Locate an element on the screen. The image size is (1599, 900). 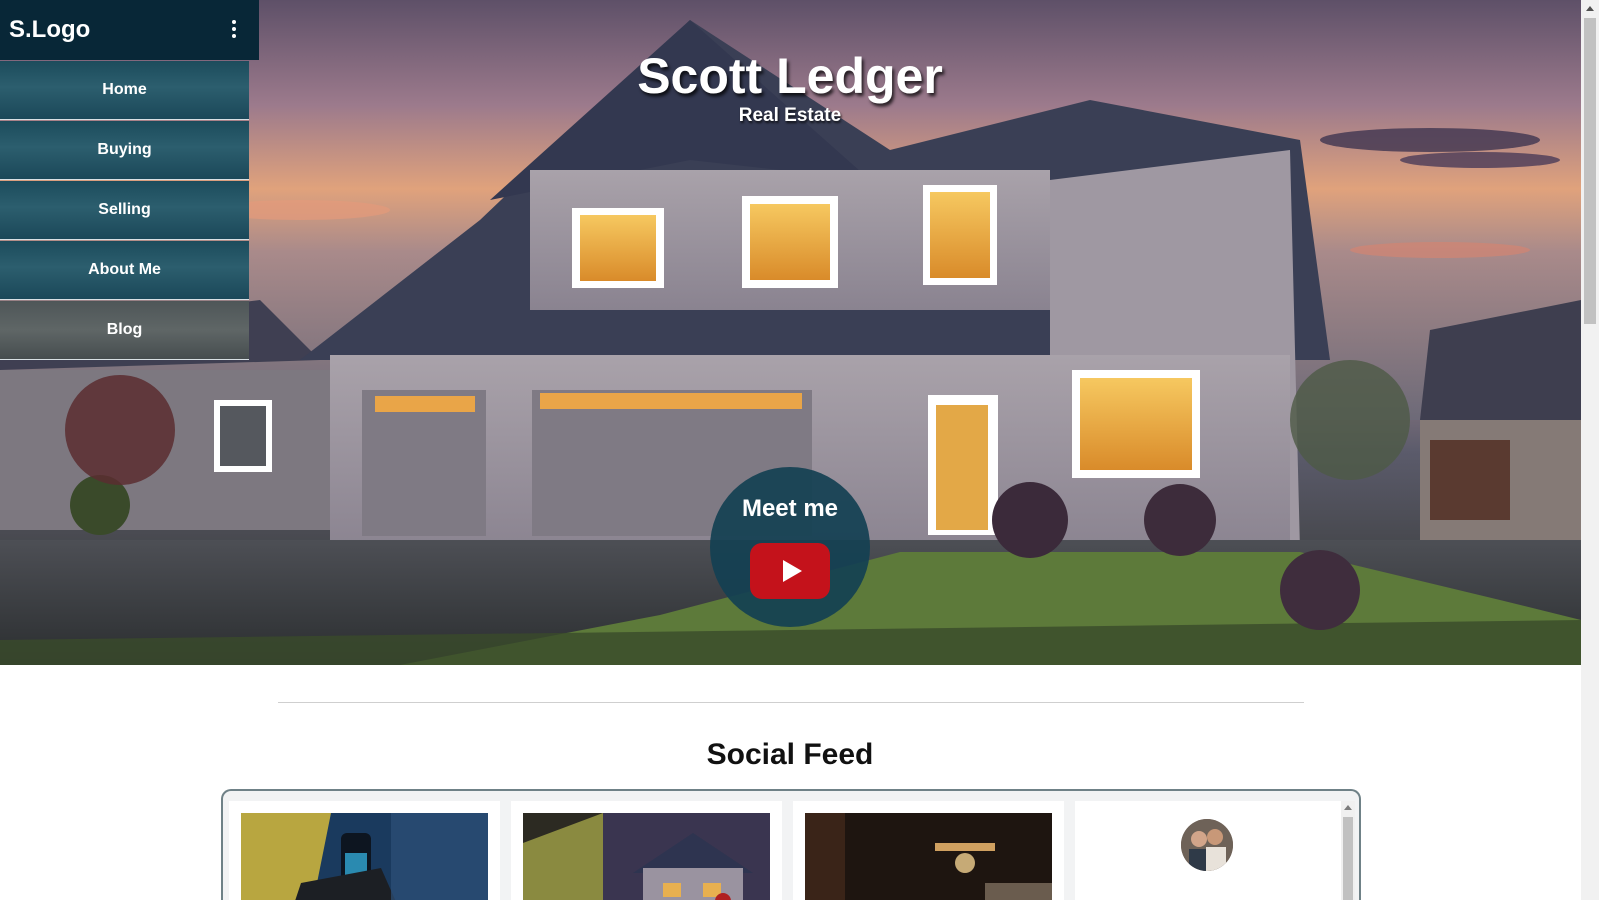
meet-me-label: Meet me is located at coordinates (790, 508).